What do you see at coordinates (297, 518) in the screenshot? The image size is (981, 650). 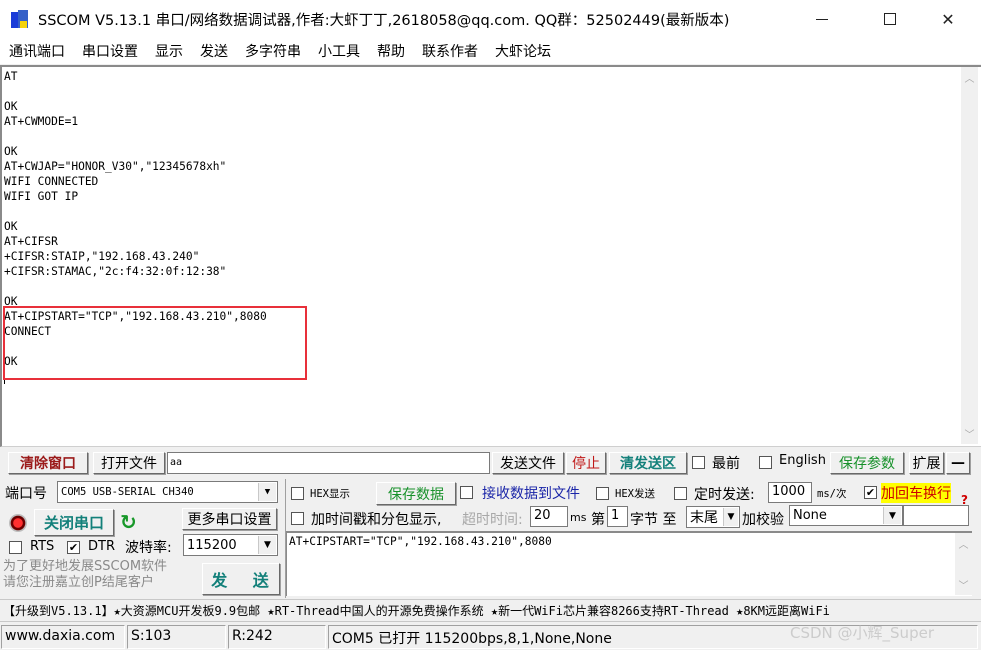 I see `timestamp-checkbox` at bounding box center [297, 518].